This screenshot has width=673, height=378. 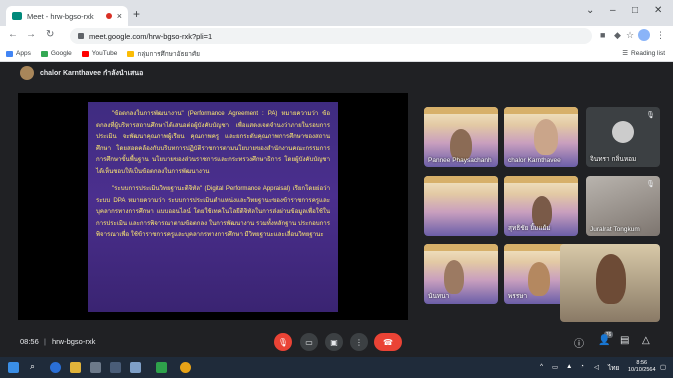 What do you see at coordinates (461, 137) in the screenshot?
I see `participant-tile: Pannee Phaysachanh` at bounding box center [461, 137].